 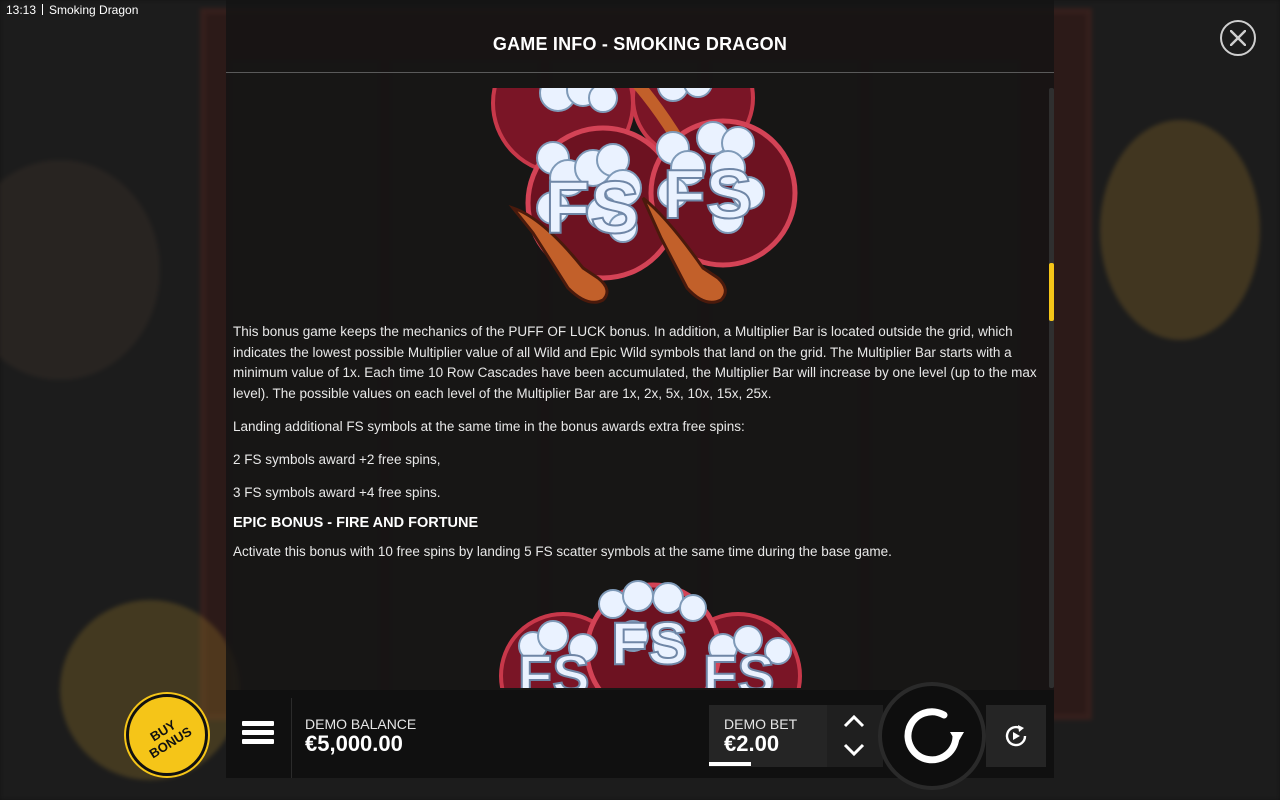 I want to click on buy-bonus-label: BUY BONUS, so click(x=170, y=739).